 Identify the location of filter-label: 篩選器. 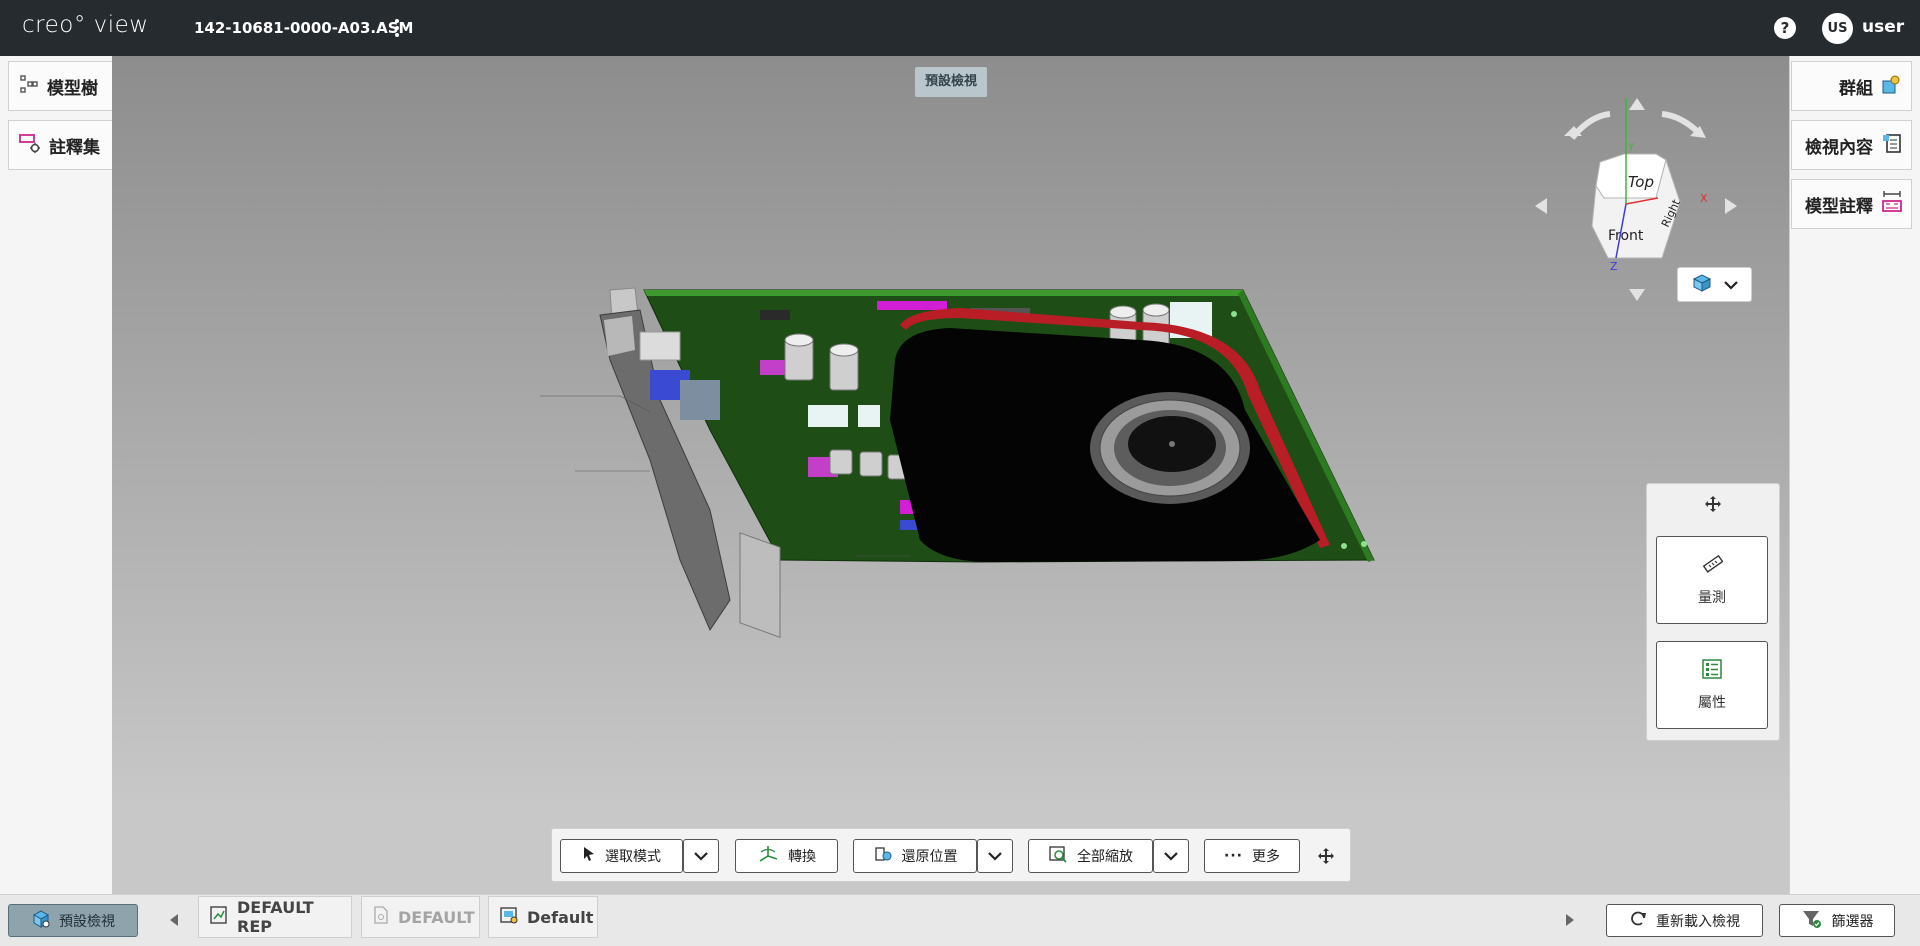
(1852, 921).